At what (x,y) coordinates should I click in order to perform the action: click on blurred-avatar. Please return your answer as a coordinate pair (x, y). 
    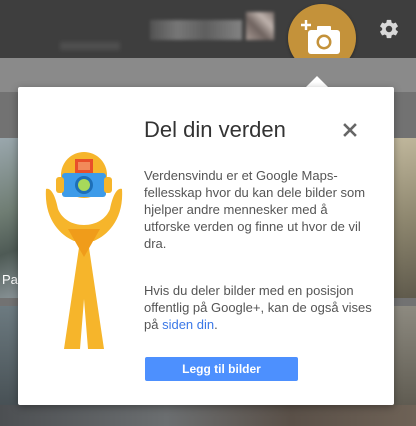
    Looking at the image, I should click on (260, 26).